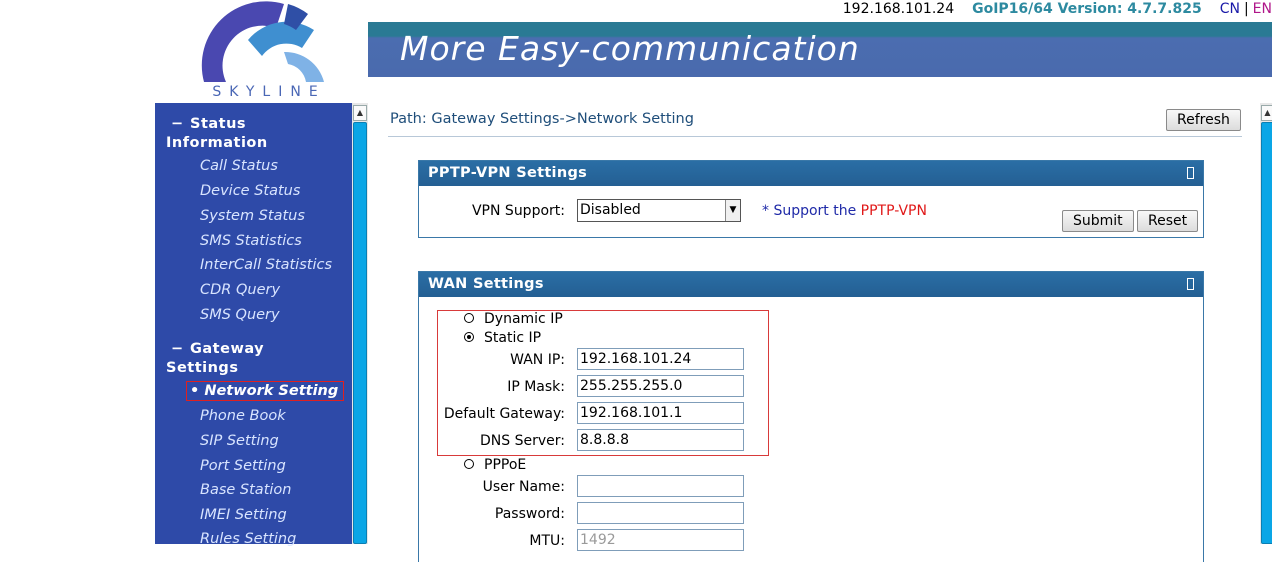  I want to click on pptp-panel-header: PPTP-VPN Settings, so click(811, 173).